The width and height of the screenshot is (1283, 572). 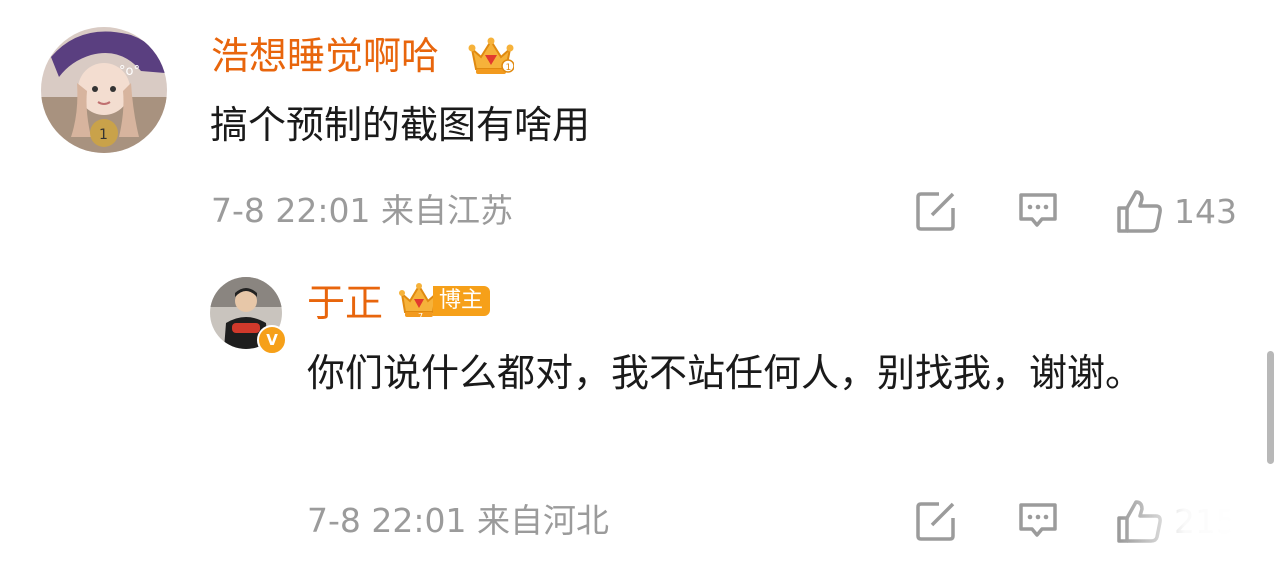 What do you see at coordinates (1139, 211) in the screenshot?
I see `thumbs-up-icon` at bounding box center [1139, 211].